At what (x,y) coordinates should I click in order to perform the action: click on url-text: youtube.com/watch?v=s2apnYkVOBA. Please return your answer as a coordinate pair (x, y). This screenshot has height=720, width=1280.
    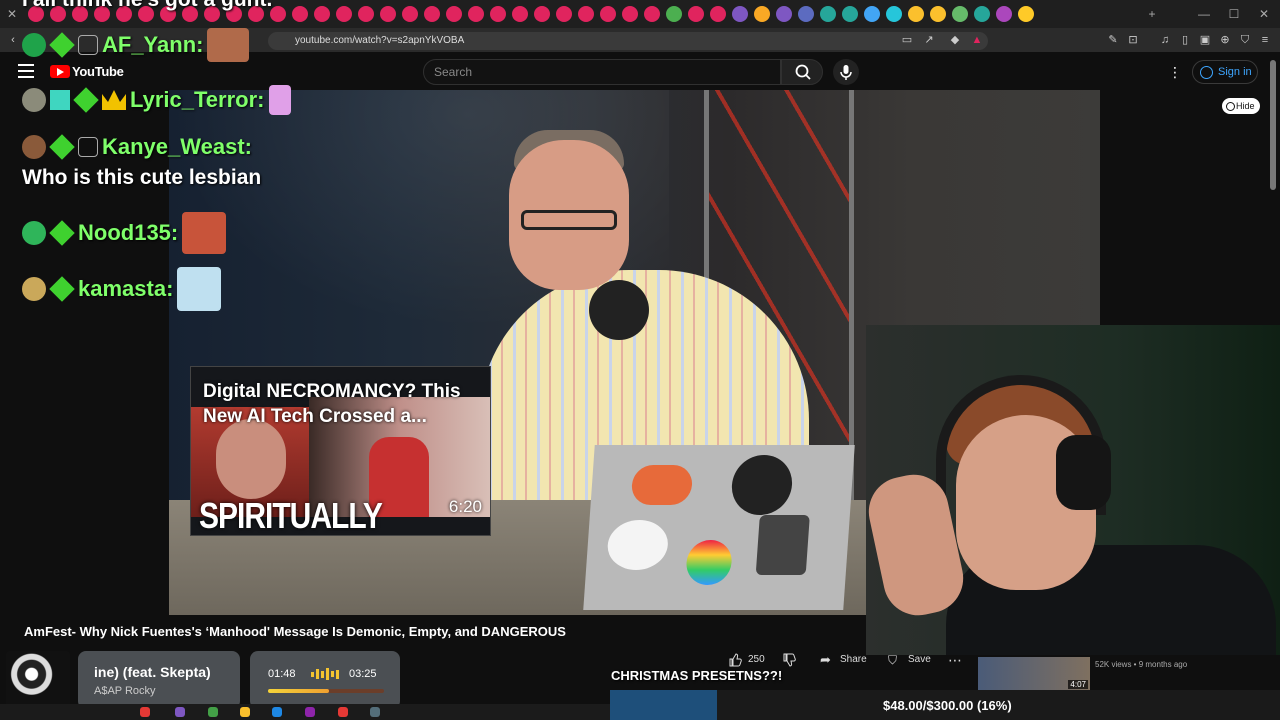
    Looking at the image, I should click on (380, 40).